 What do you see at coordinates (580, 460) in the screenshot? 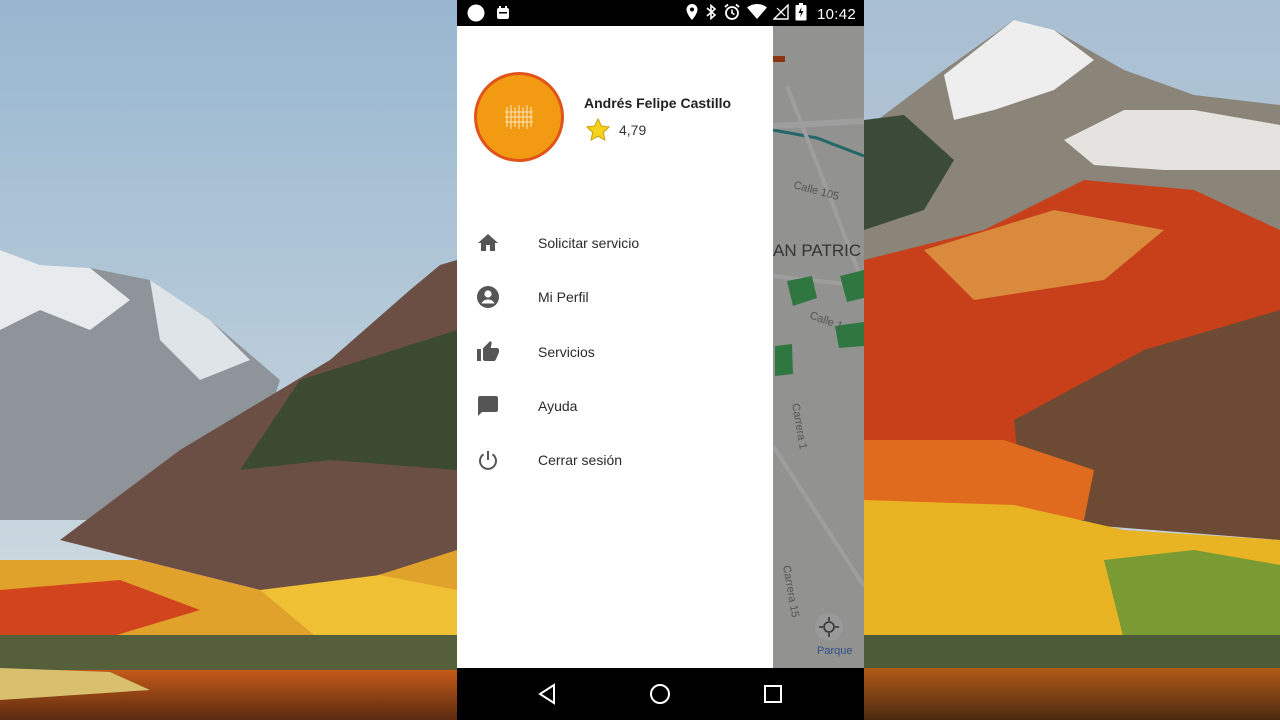
I see `menu-item-label: Cerrar sesión` at bounding box center [580, 460].